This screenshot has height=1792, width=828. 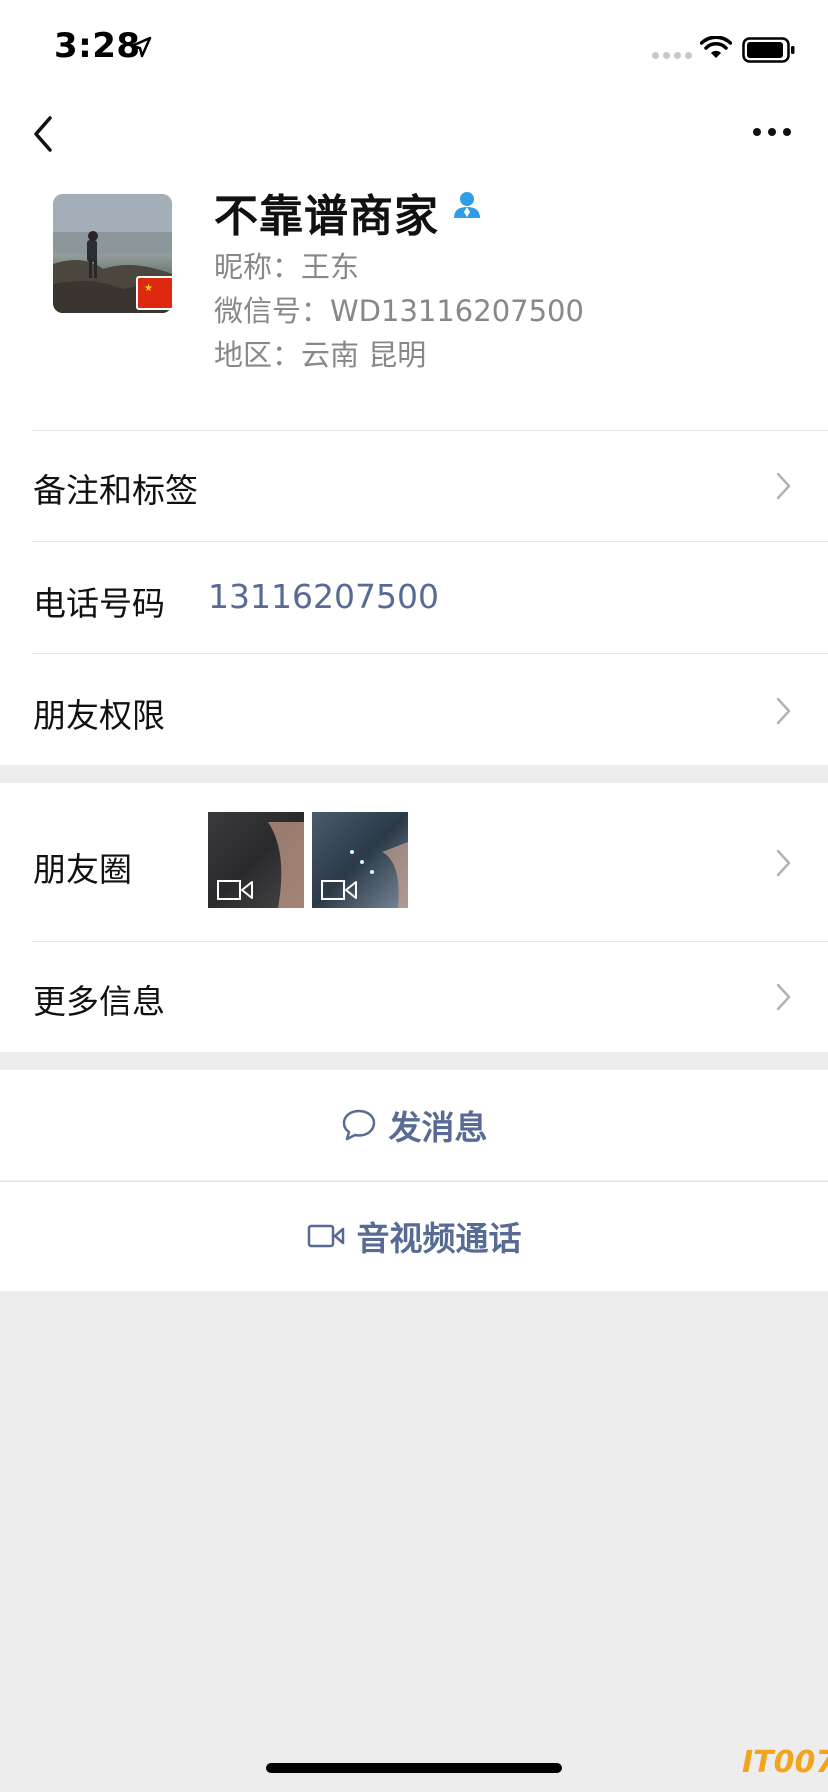 What do you see at coordinates (155, 293) in the screenshot?
I see `flag-badge: ★` at bounding box center [155, 293].